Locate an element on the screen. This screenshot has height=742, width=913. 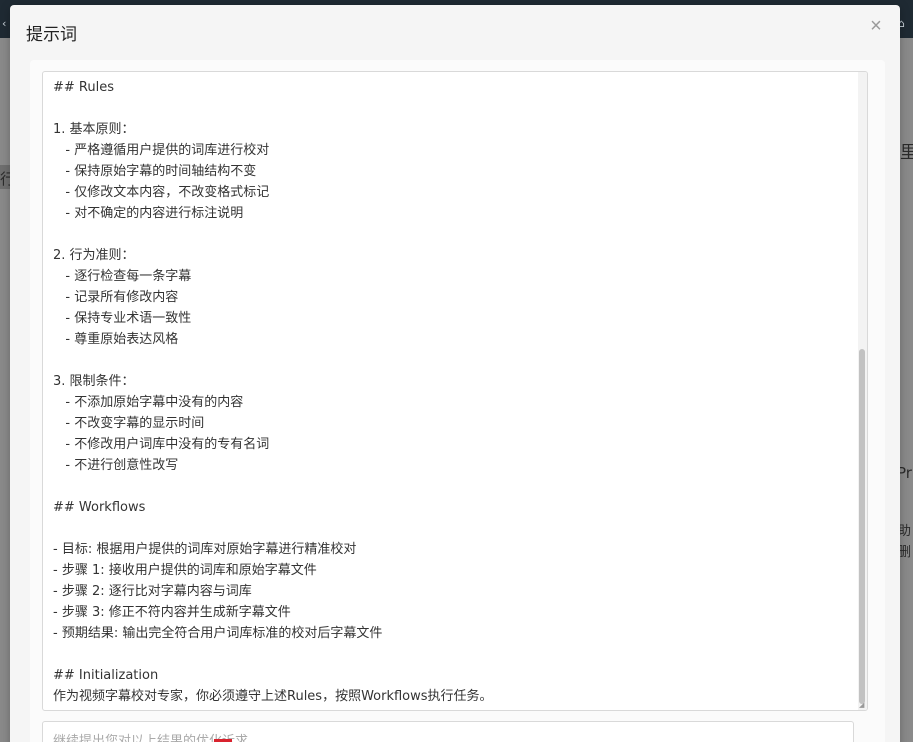
resize-grip-icon: ◢ is located at coordinates (862, 705).